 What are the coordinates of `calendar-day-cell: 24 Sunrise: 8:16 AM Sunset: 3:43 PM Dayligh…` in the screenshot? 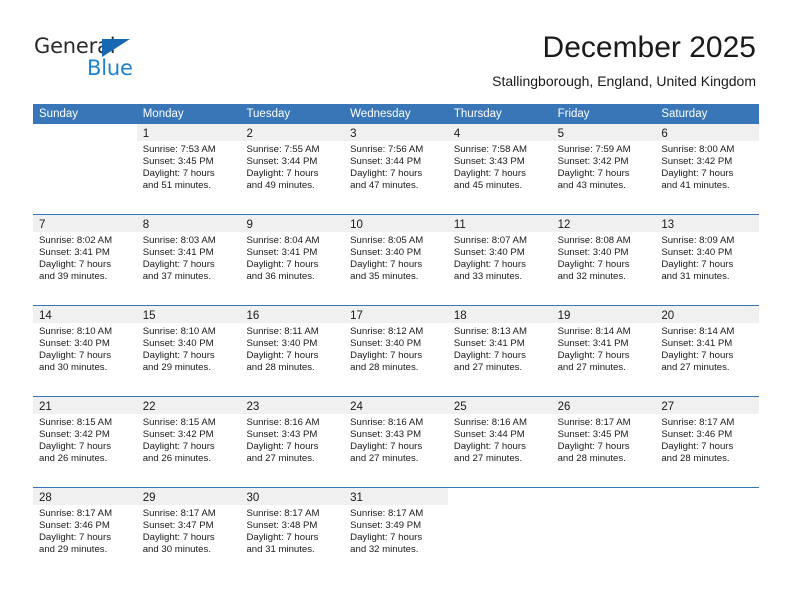 It's located at (396, 442).